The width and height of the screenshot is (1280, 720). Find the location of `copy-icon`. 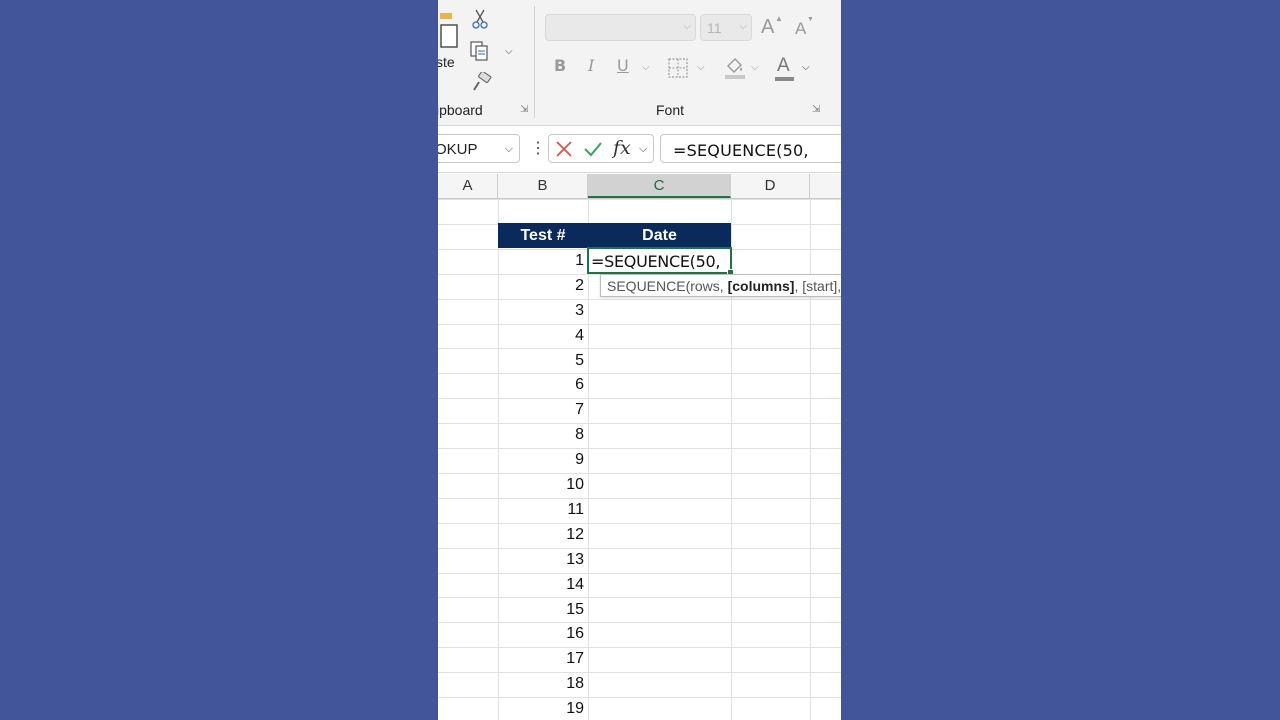

copy-icon is located at coordinates (481, 51).